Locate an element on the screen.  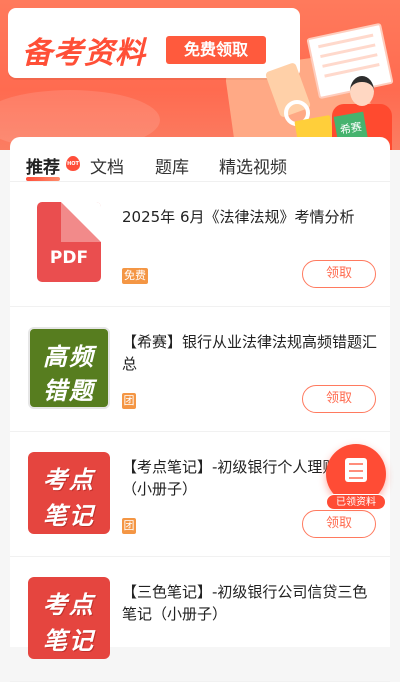
item-title: 【三色笔记】-初级银行公司信贷三色笔记（小册子） is located at coordinates (250, 603).